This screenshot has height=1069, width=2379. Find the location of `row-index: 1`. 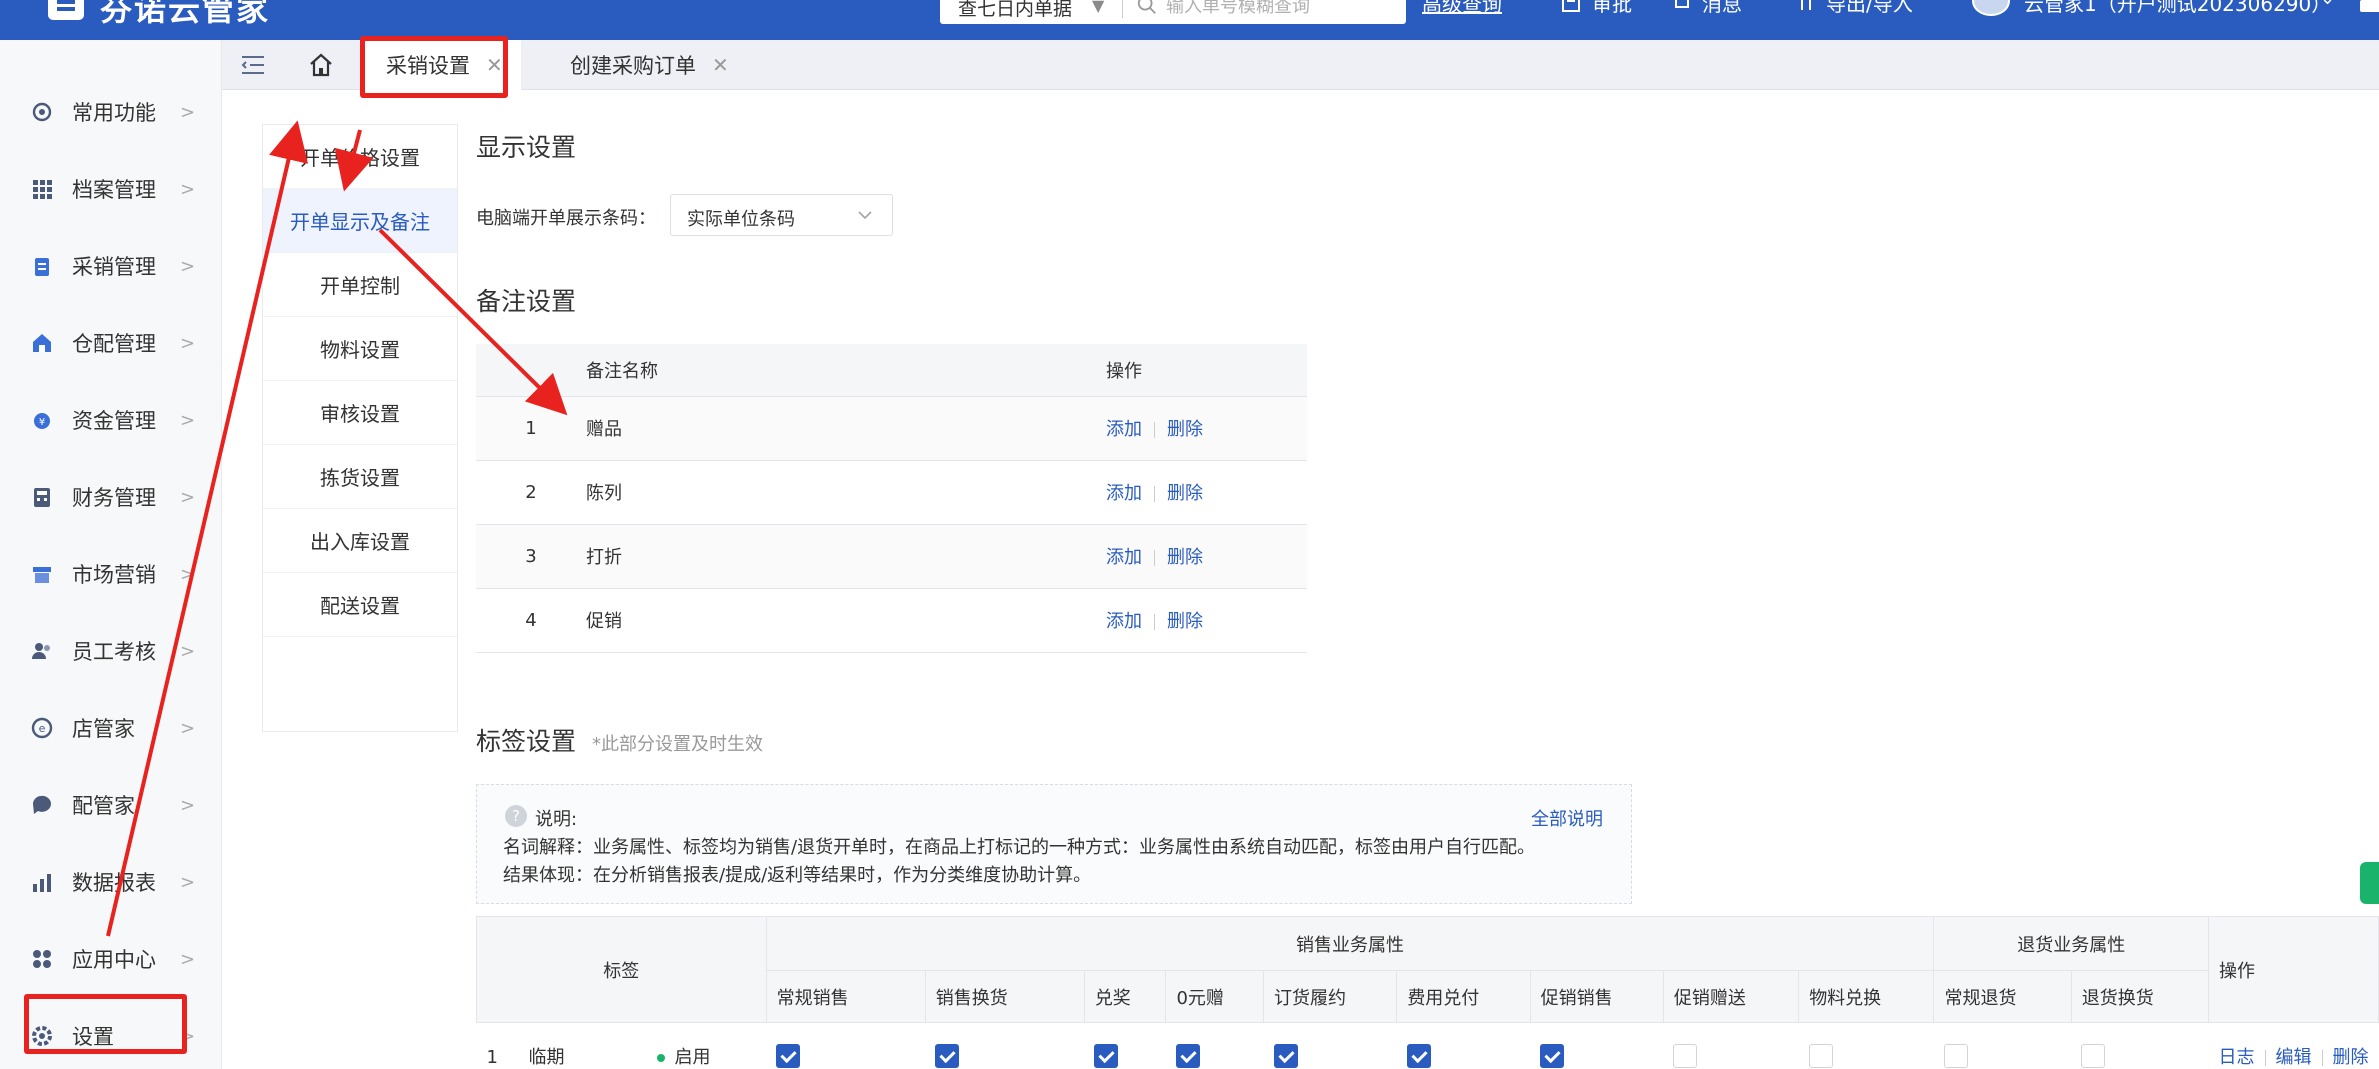

row-index: 1 is located at coordinates (492, 1057).